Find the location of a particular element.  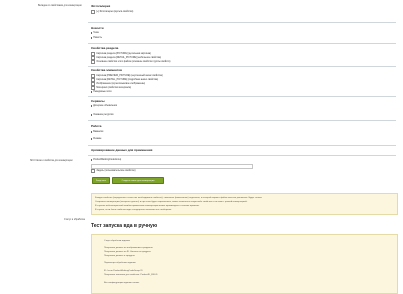

section-catalog-title: Свойства раздела is located at coordinates (105, 48).